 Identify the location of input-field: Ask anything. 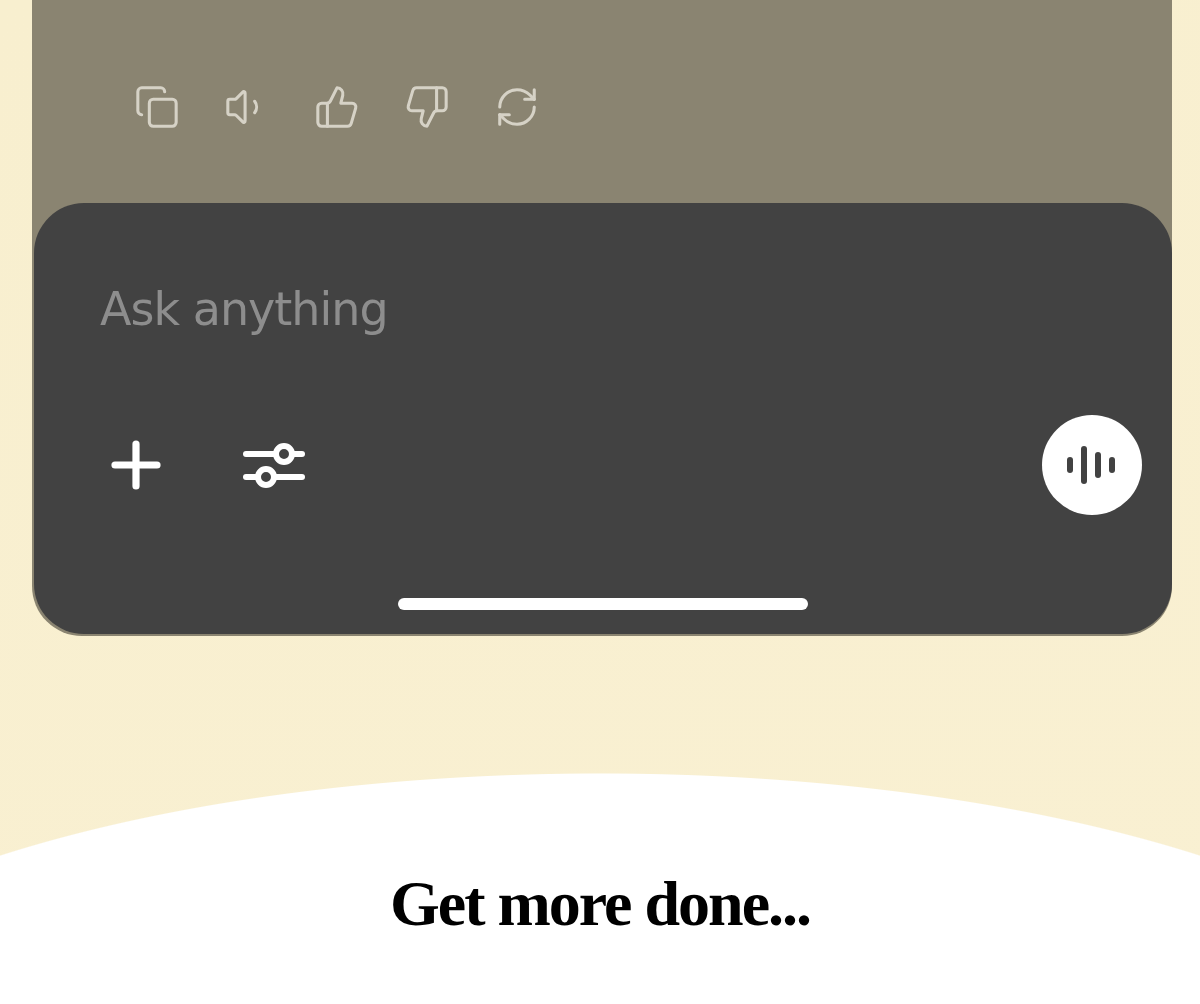
(450, 309).